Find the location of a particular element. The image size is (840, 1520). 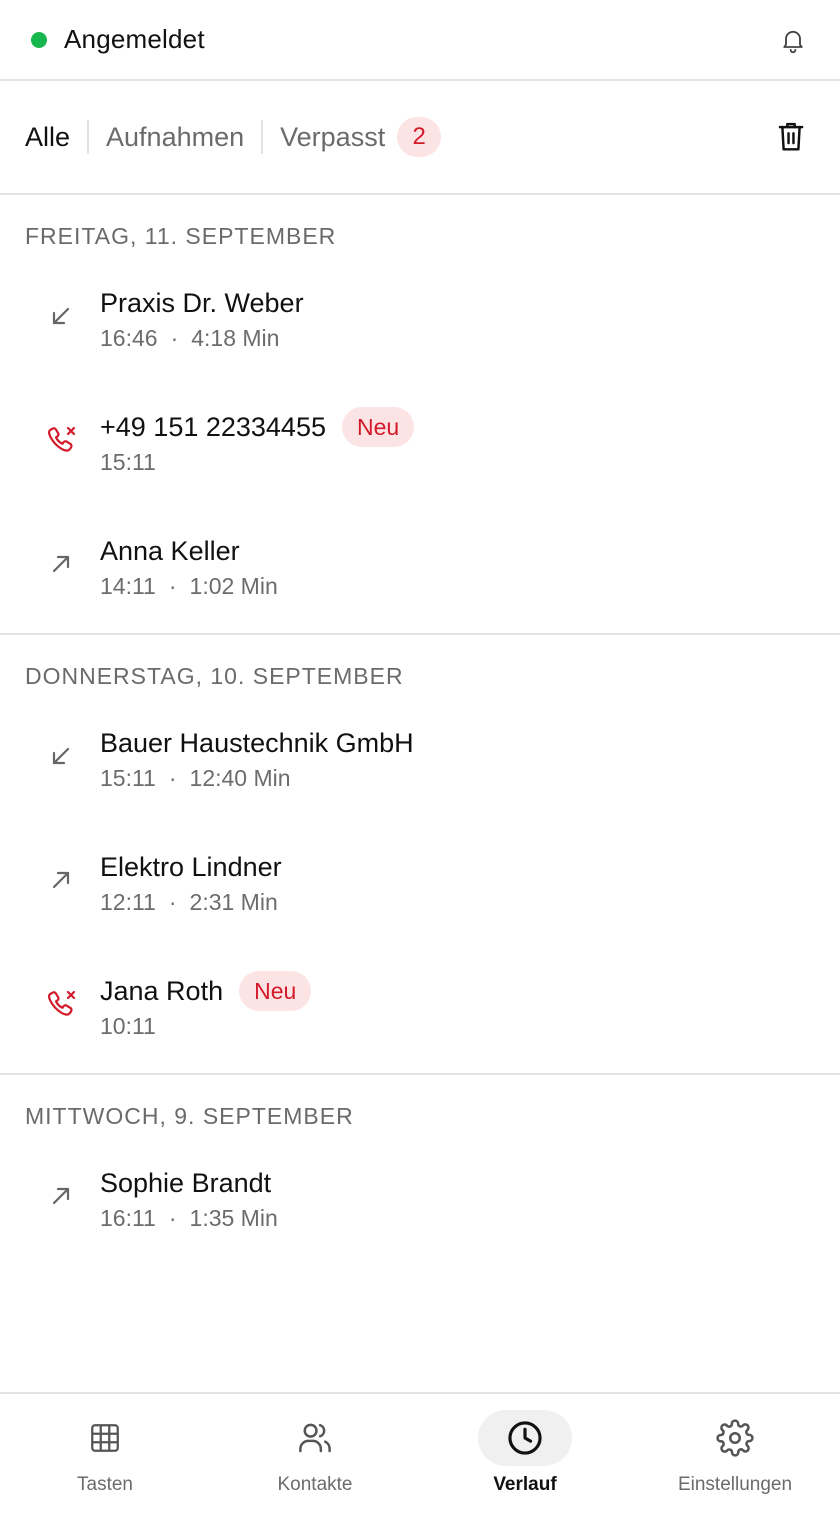

date-header: DONNERSTAG, 10. SEPTEMBER is located at coordinates (214, 676).